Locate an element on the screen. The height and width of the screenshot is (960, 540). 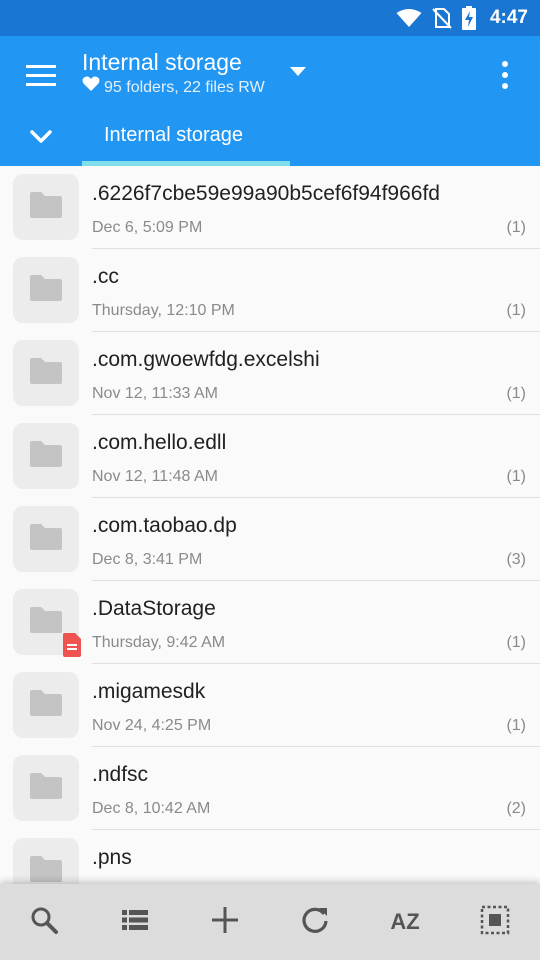
search-button is located at coordinates (44, 922).